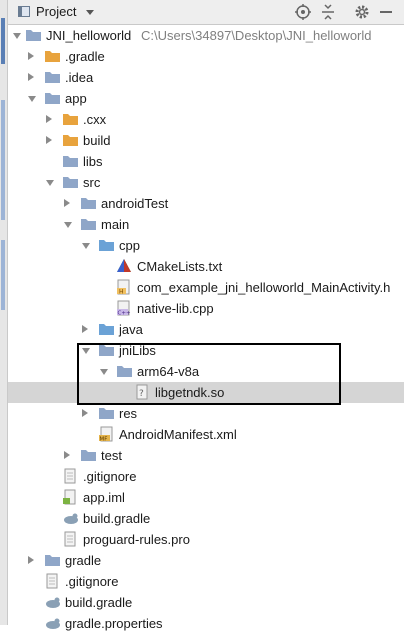 The width and height of the screenshot is (404, 634). Describe the element at coordinates (206, 140) in the screenshot. I see `tree-row-build-dir: build` at that location.